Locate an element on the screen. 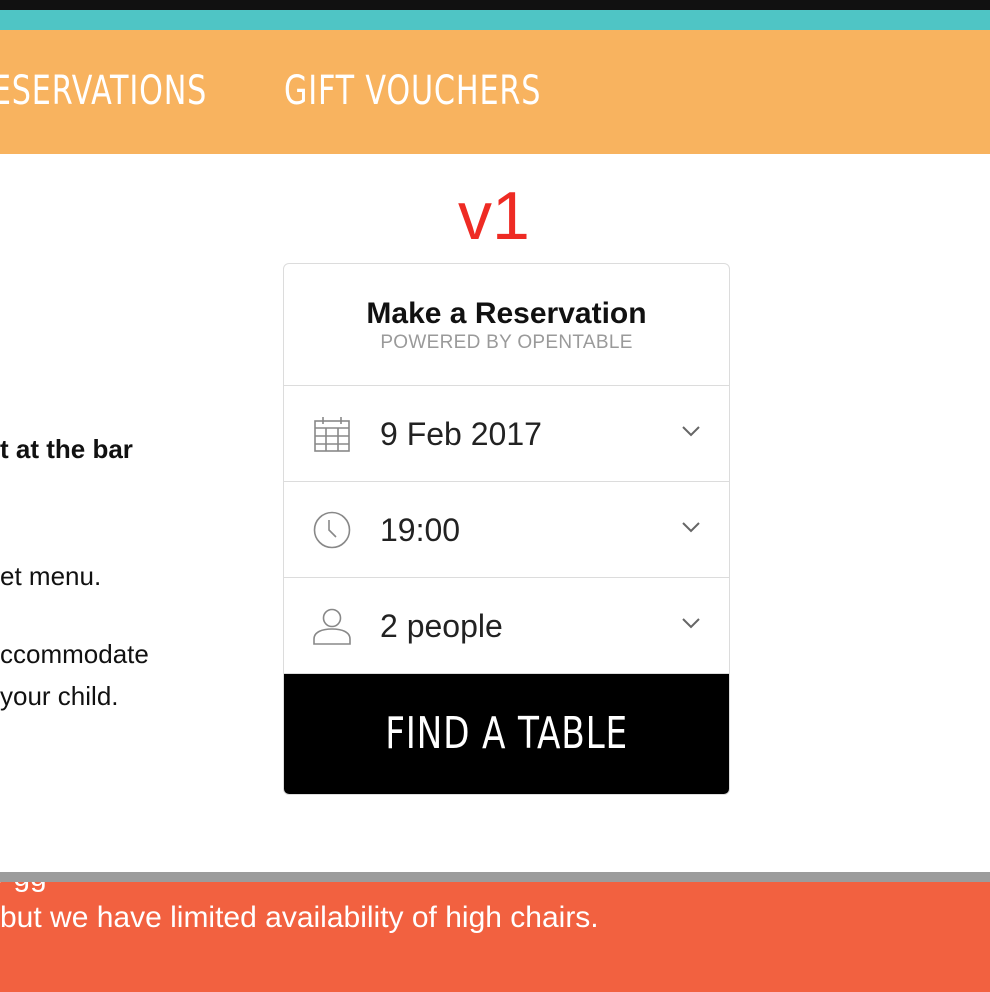 This screenshot has height=992, width=990. date-select: 9 Feb 2017 is located at coordinates (506, 434).